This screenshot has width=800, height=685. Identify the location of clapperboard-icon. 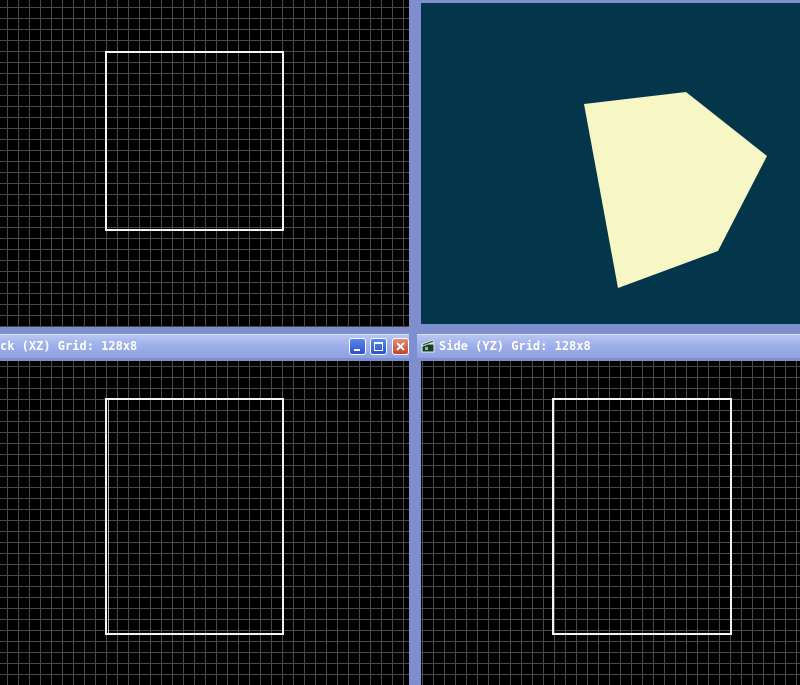
(428, 346).